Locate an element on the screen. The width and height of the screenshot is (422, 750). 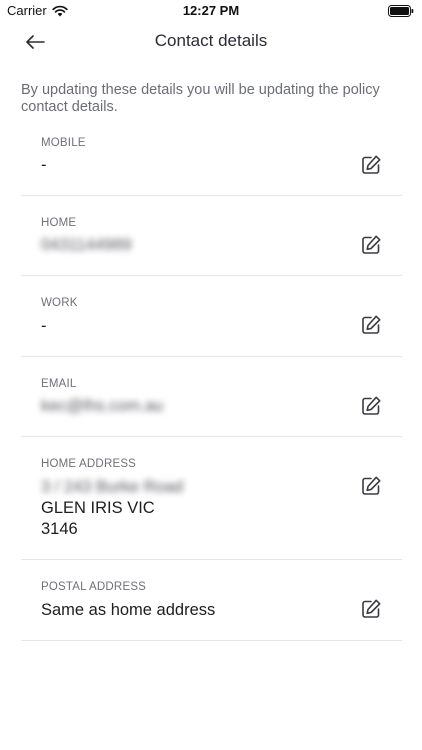
page-title: Contact details is located at coordinates (211, 40).